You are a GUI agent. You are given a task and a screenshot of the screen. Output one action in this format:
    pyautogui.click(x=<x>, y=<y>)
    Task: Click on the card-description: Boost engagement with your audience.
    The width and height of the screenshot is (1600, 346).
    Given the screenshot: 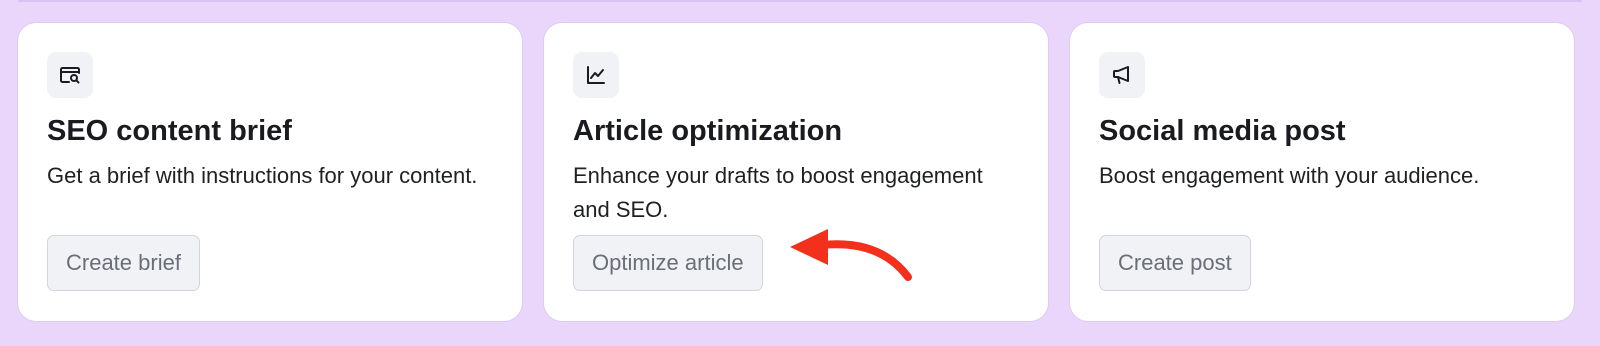 What is the action you would take?
    pyautogui.click(x=1289, y=175)
    